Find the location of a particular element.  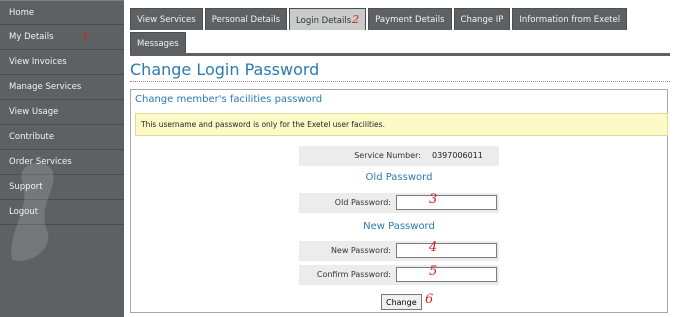

sidebar-item-label: Contribute is located at coordinates (32, 137).